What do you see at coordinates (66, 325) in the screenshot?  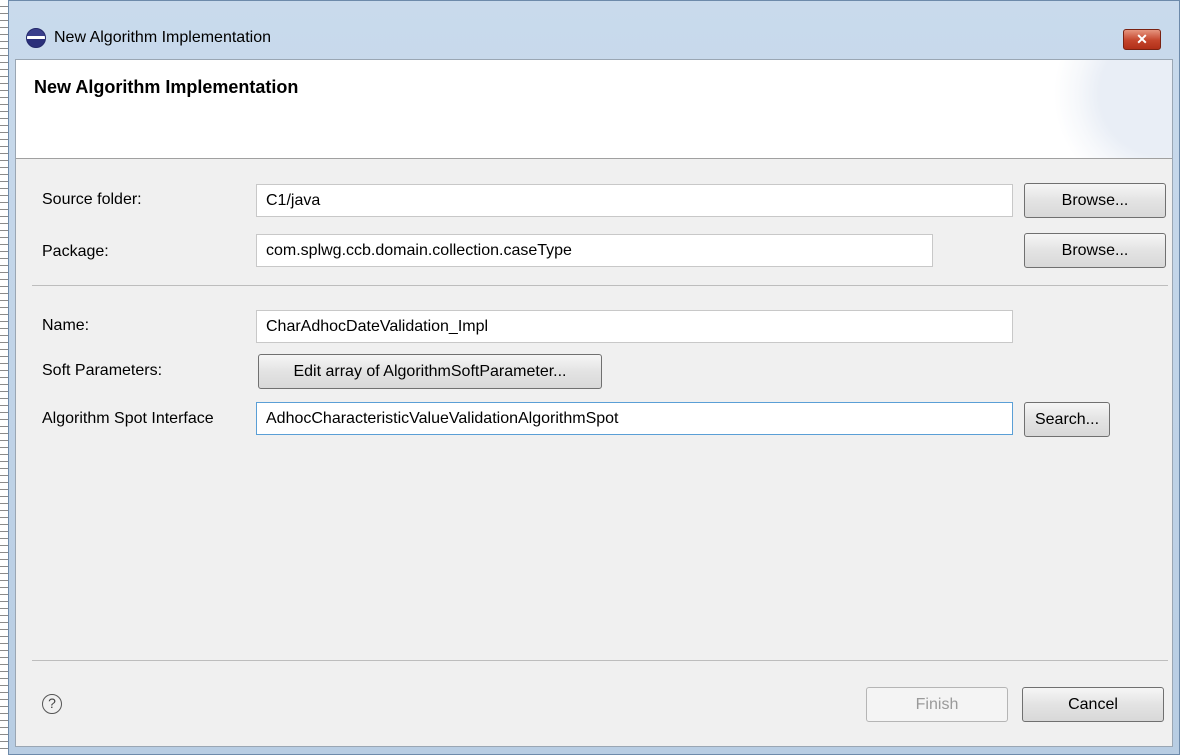 I see `name-label: Name:` at bounding box center [66, 325].